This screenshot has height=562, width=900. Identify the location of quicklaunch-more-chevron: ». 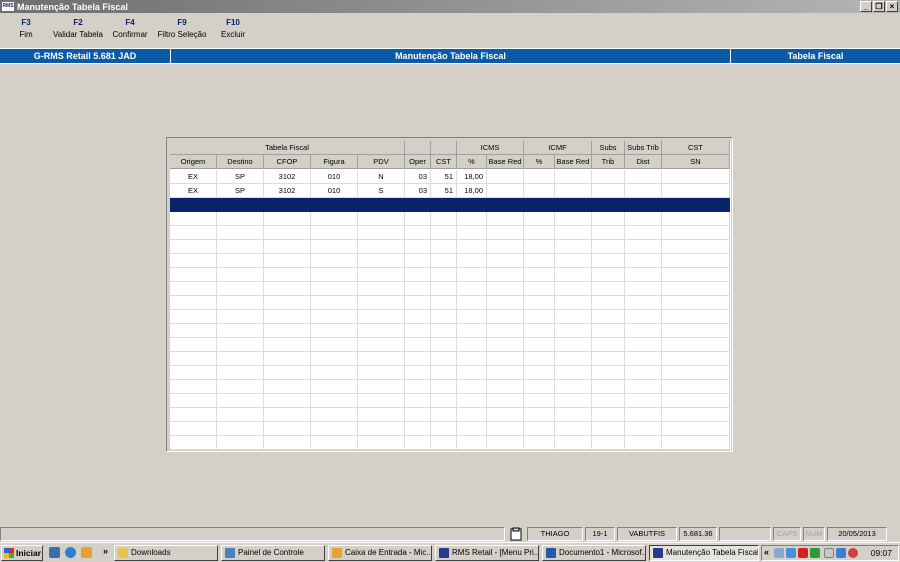
(105, 551).